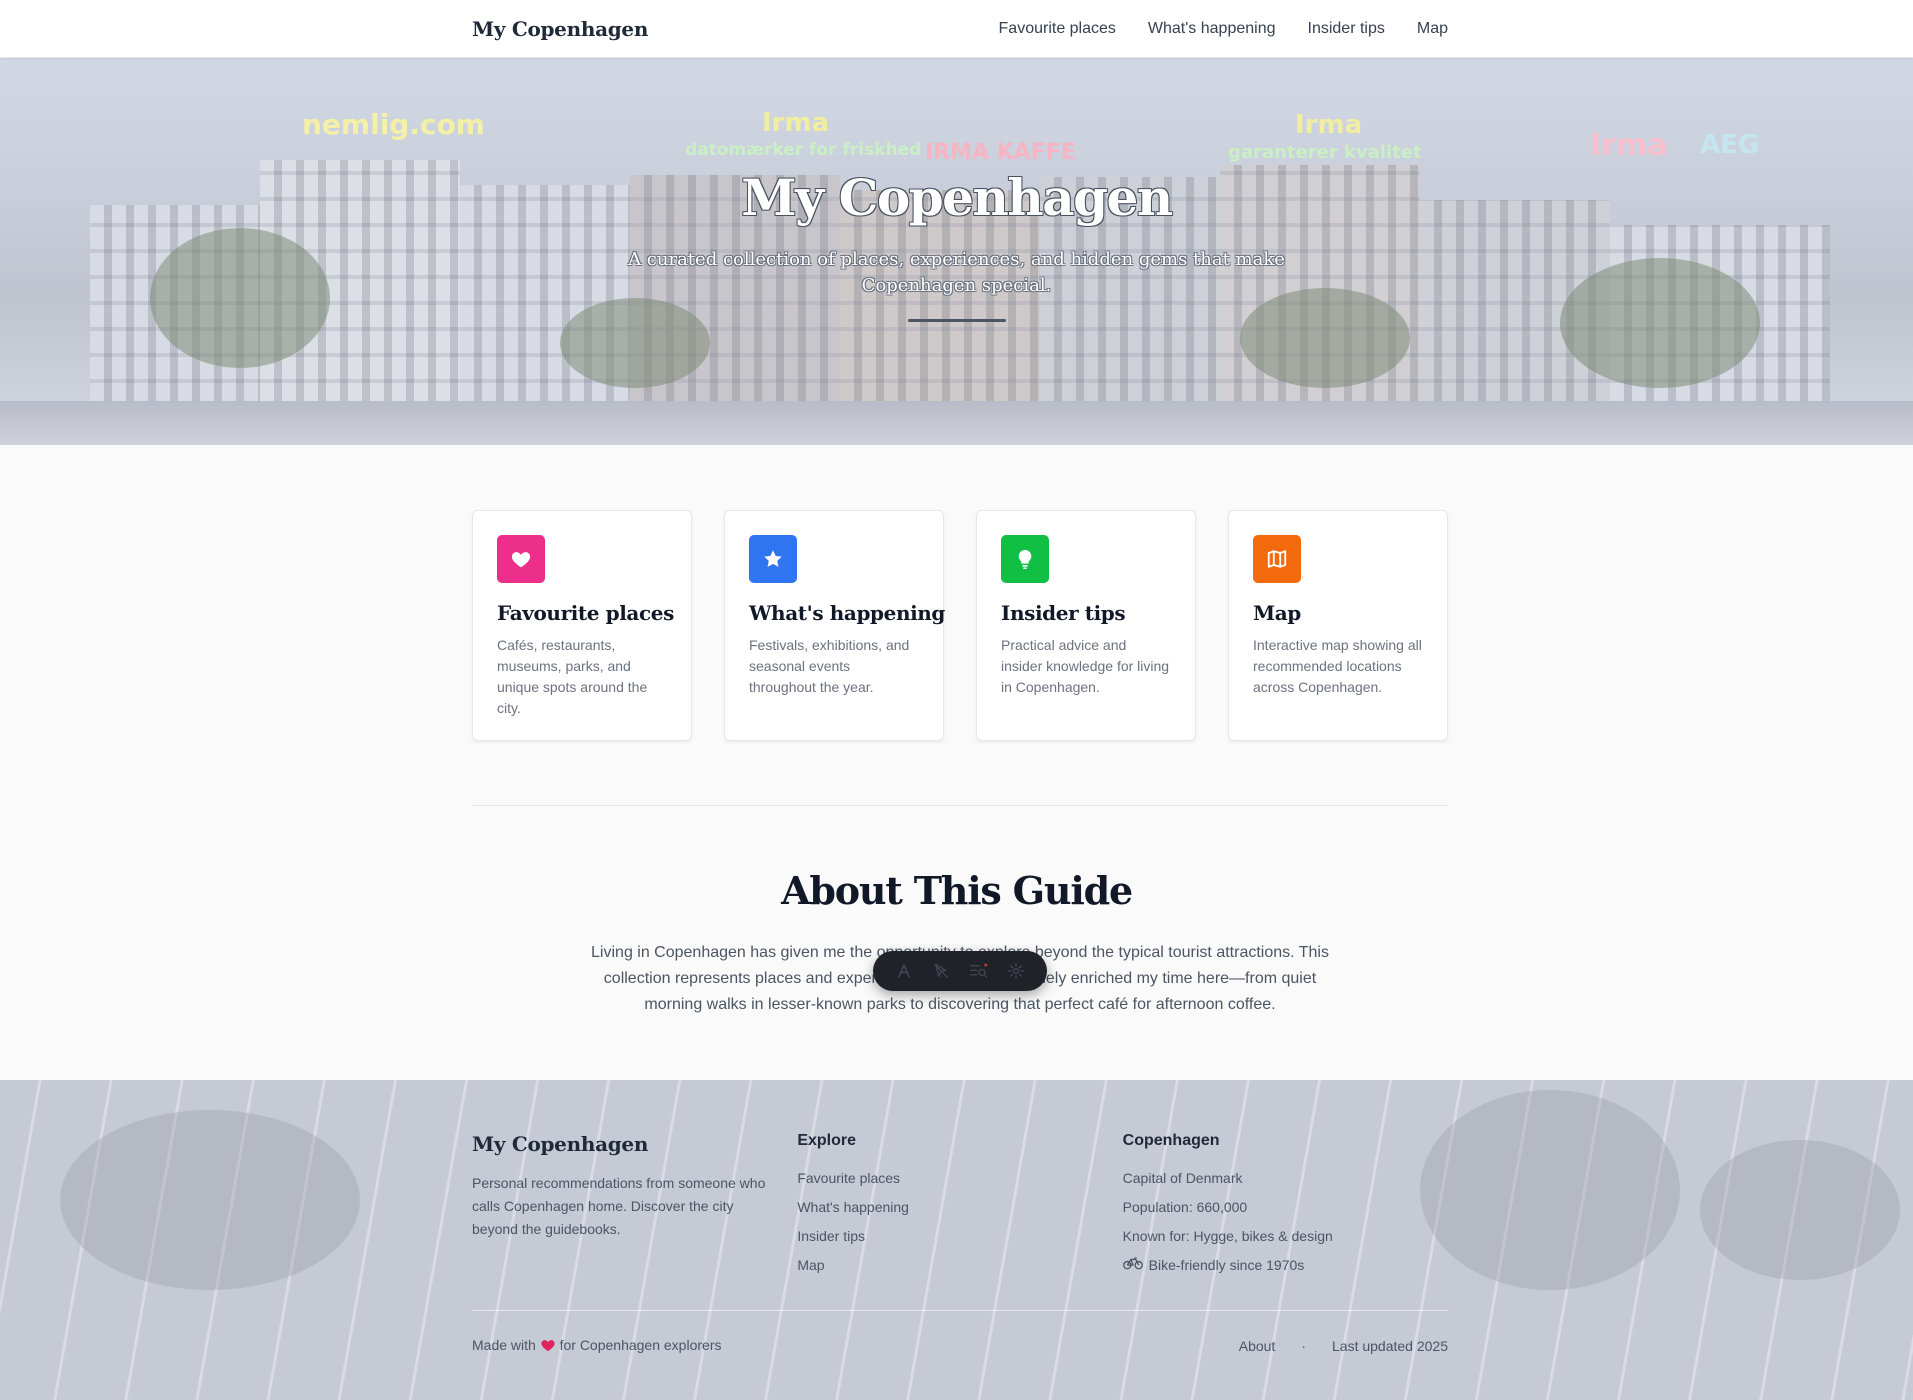 The image size is (1913, 1400). Describe the element at coordinates (1226, 1265) in the screenshot. I see `city-fact-text: Bike-friendly since 1970s` at that location.